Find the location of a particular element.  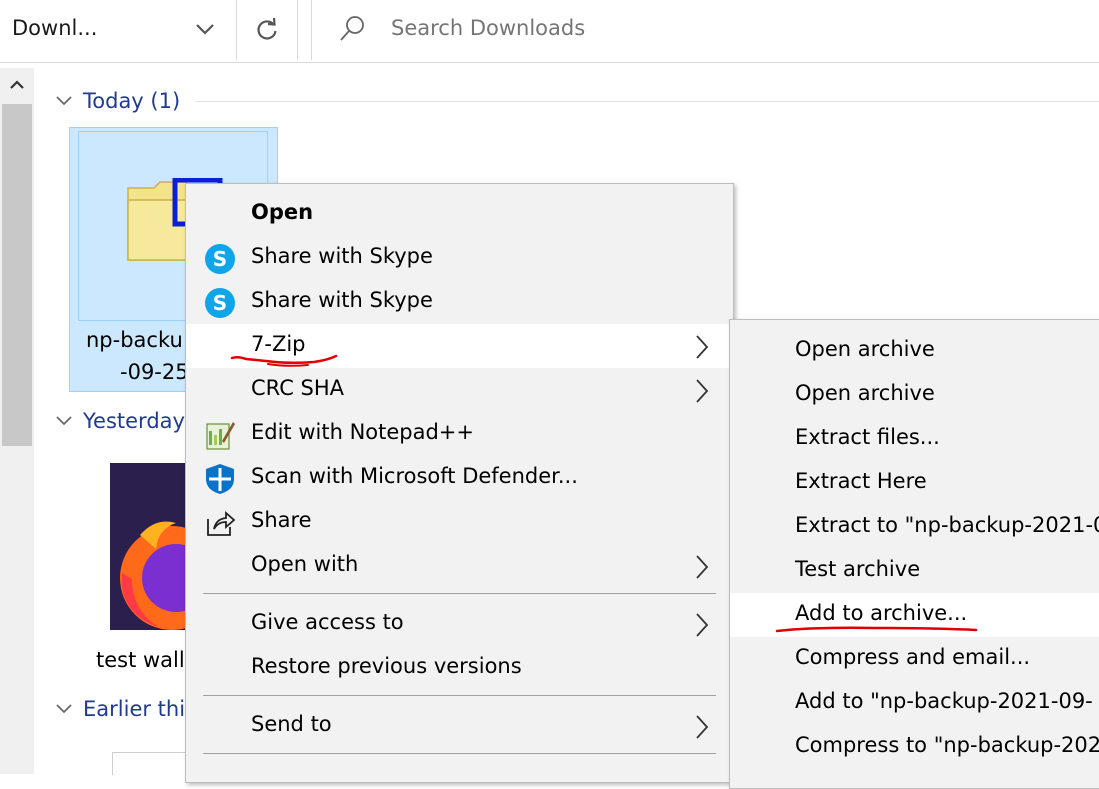

group-header-earlier: Earlier thi is located at coordinates (134, 709).